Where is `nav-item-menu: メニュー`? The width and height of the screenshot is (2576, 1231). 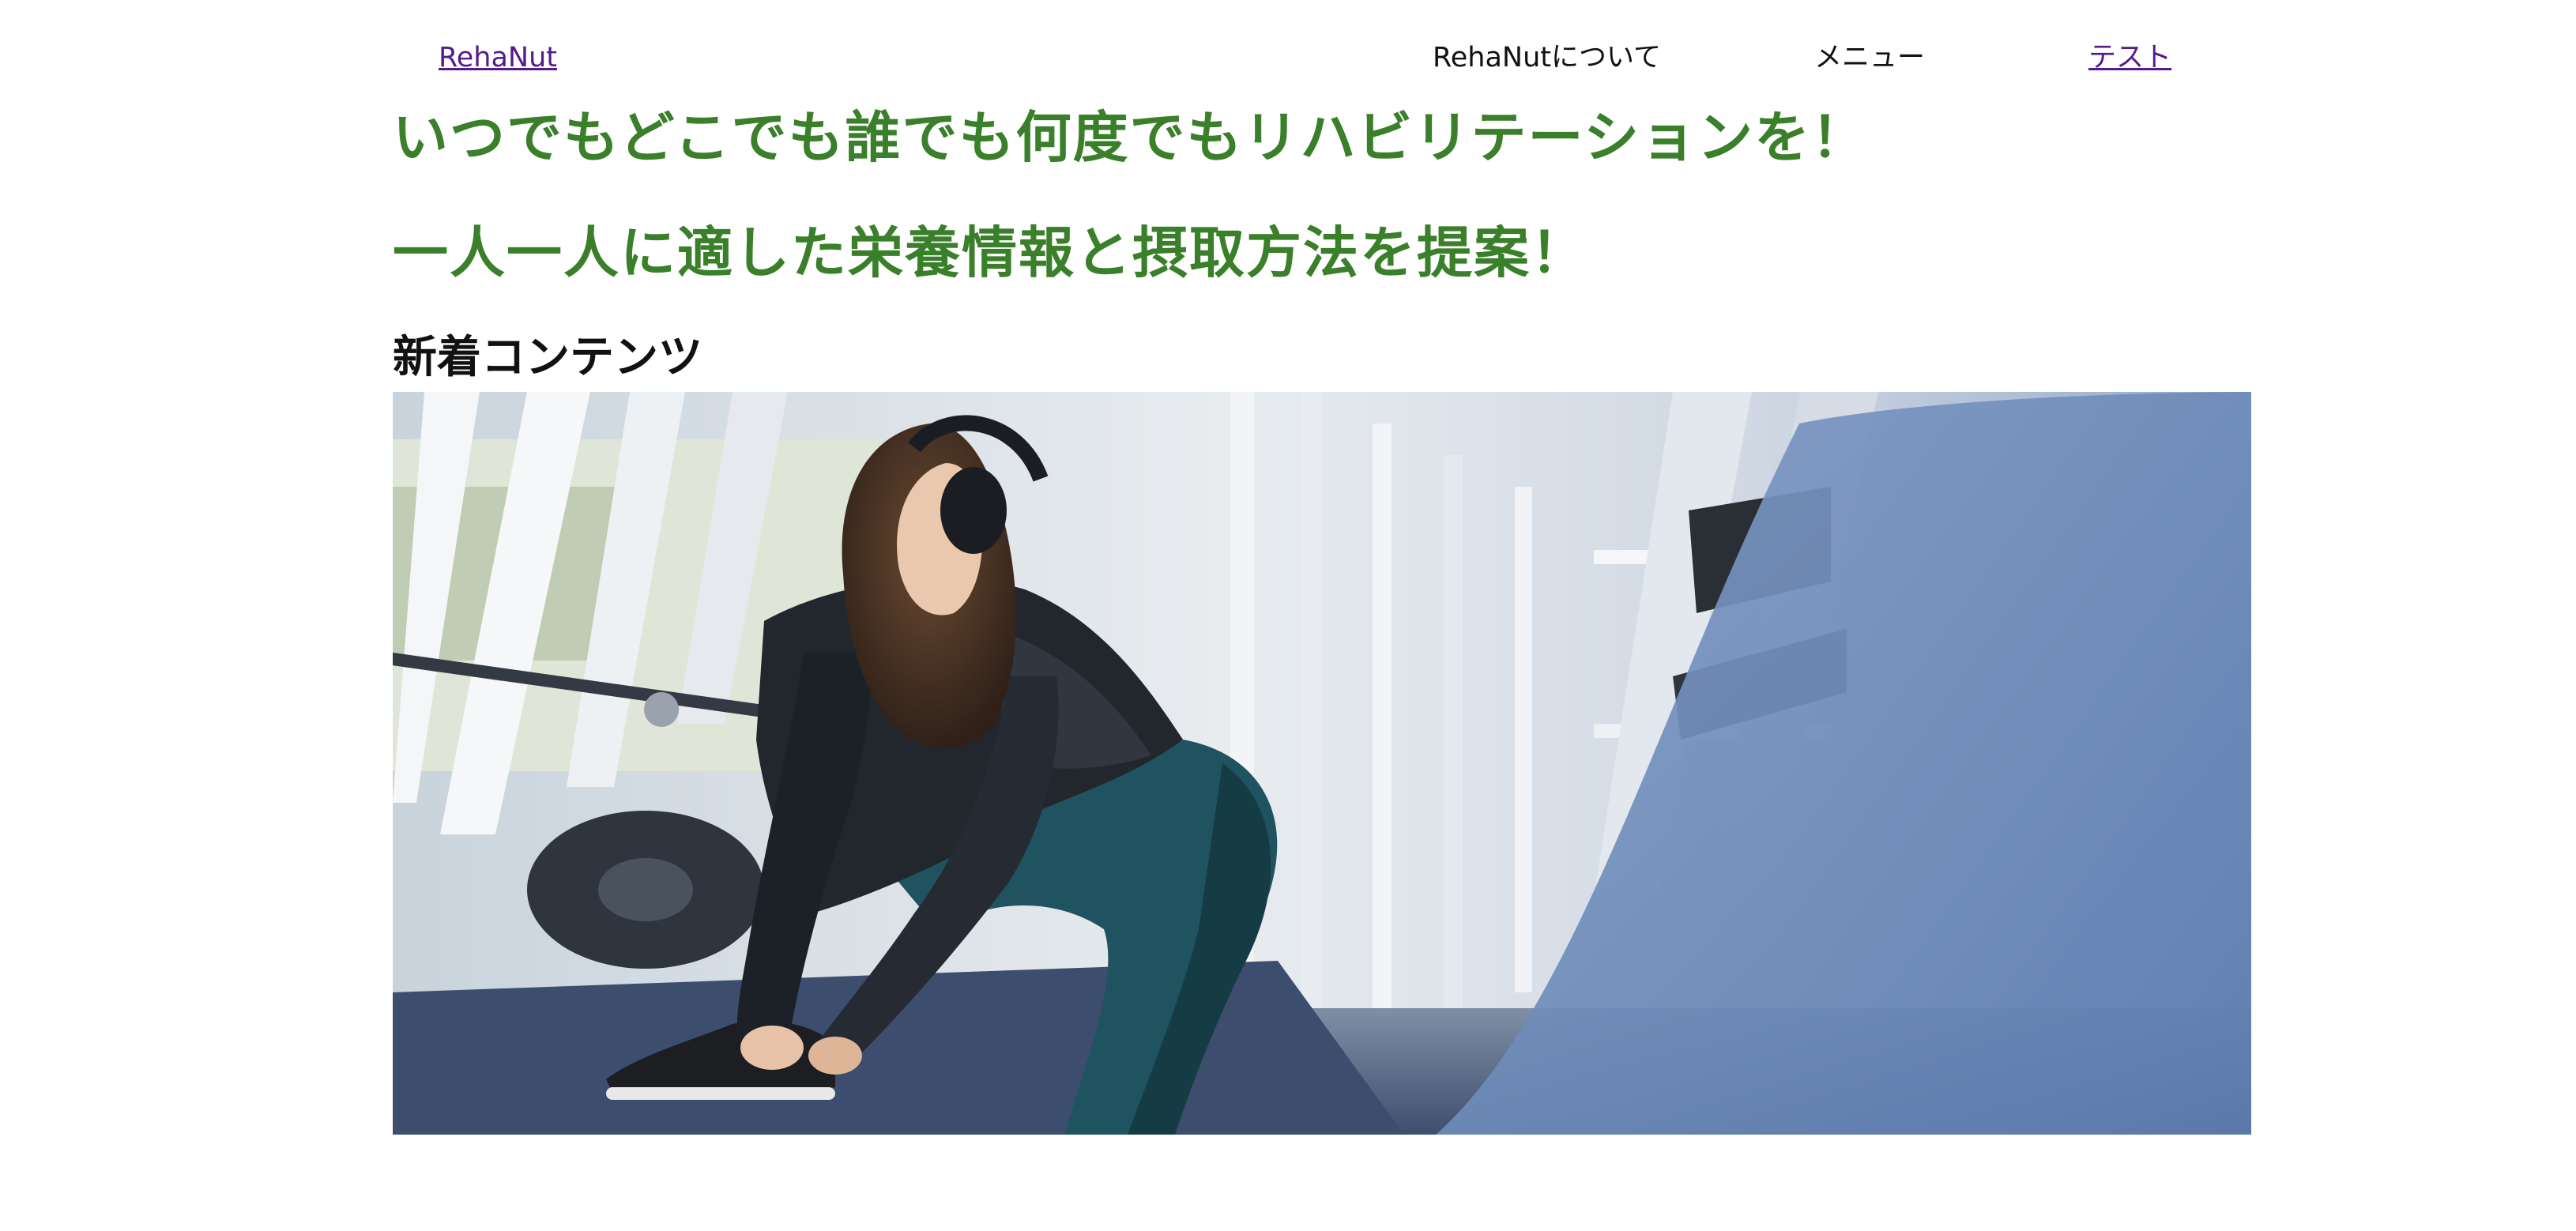 nav-item-menu: メニュー is located at coordinates (1869, 58).